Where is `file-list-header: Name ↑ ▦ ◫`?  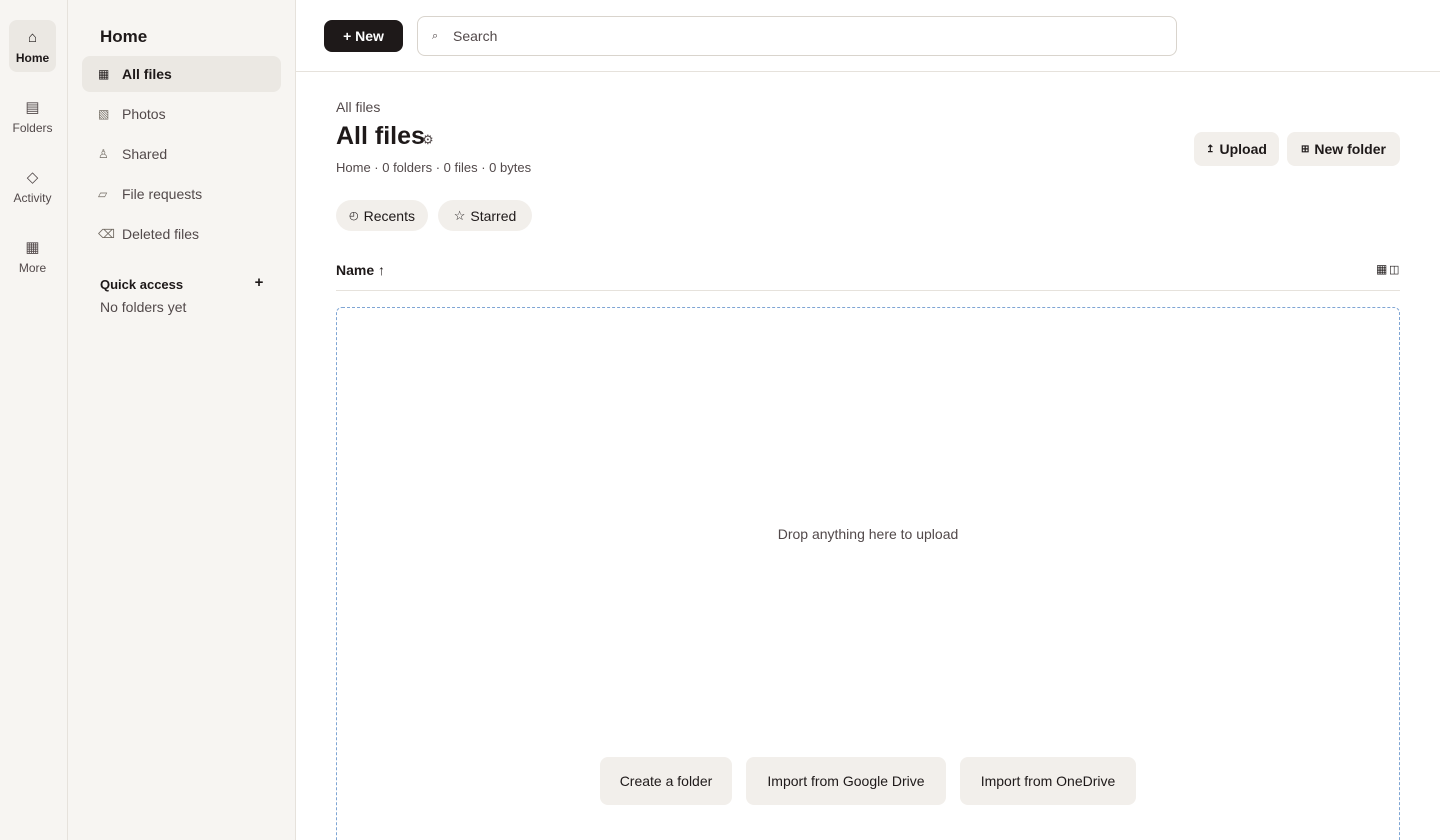
file-list-header: Name ↑ ▦ ◫ is located at coordinates (868, 272).